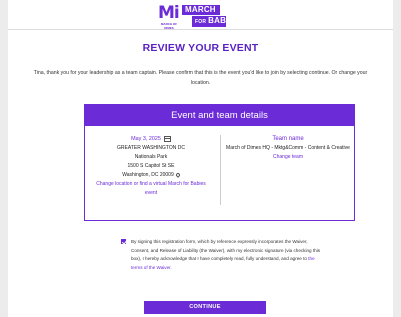 Image resolution: width=401 pixels, height=317 pixels. What do you see at coordinates (219, 115) in the screenshot?
I see `details-header: Event and team details` at bounding box center [219, 115].